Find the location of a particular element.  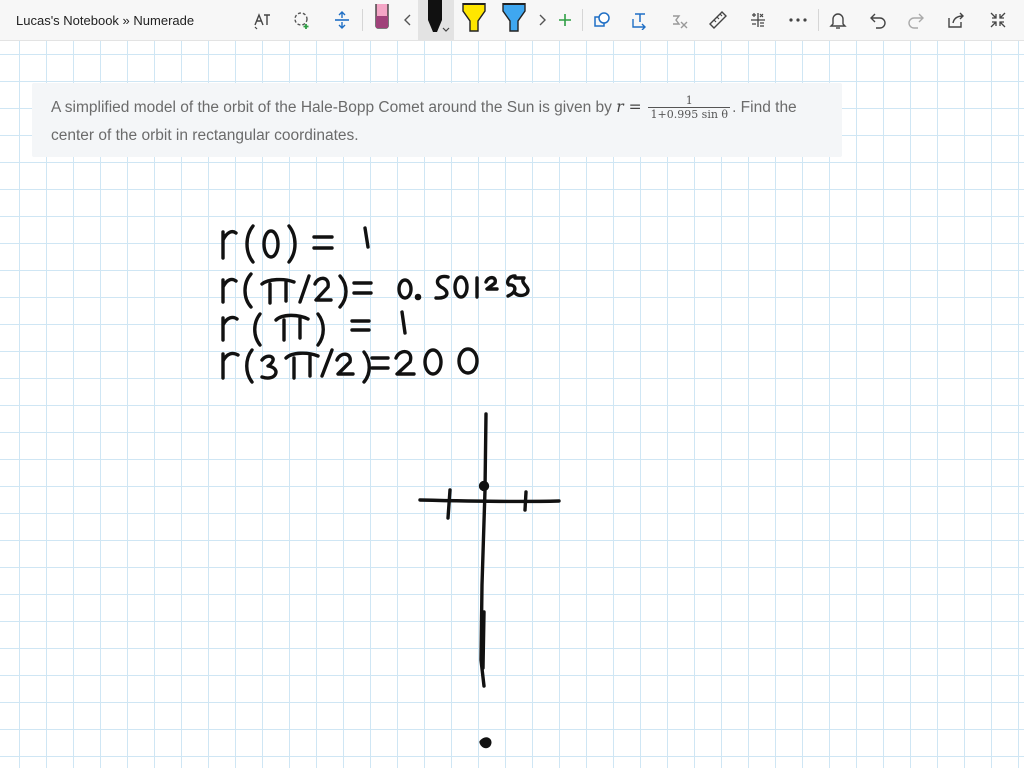

ink-line-rpi2 is located at coordinates (375, 290).